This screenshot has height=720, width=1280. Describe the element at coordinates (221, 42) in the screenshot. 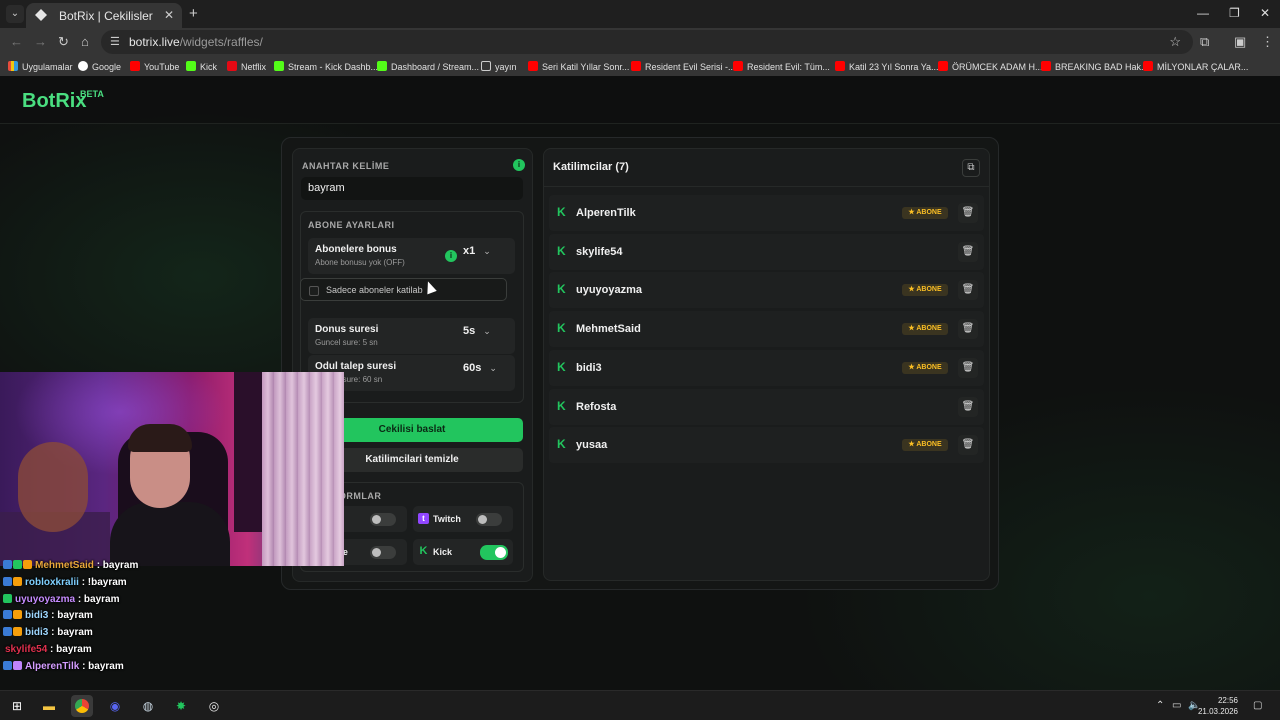

I see `url-path: /widgets/raffles/` at that location.